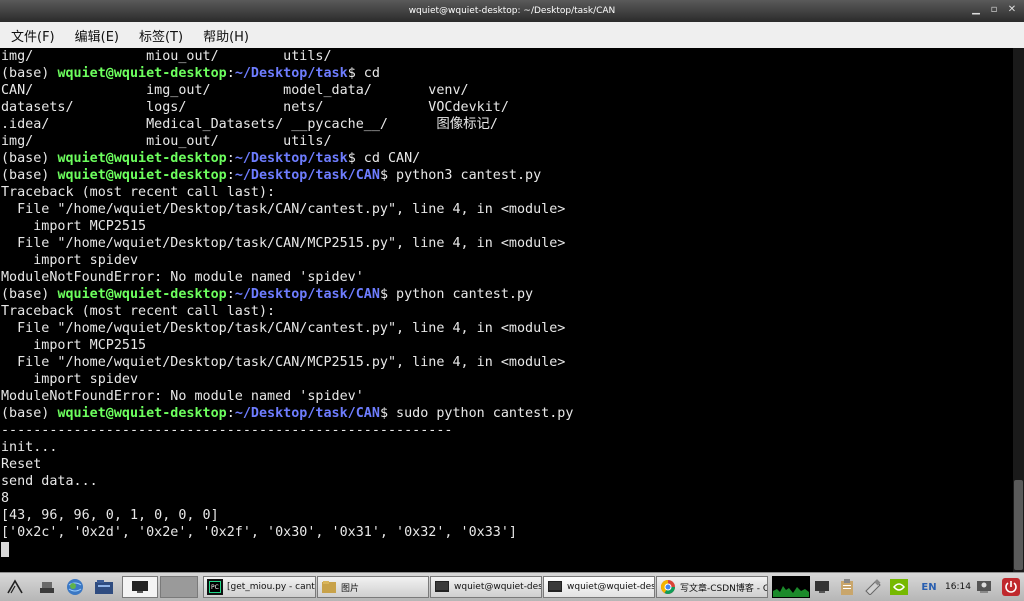 Image resolution: width=1024 pixels, height=601 pixels. I want to click on minimize-icon: ▁, so click(976, 10).